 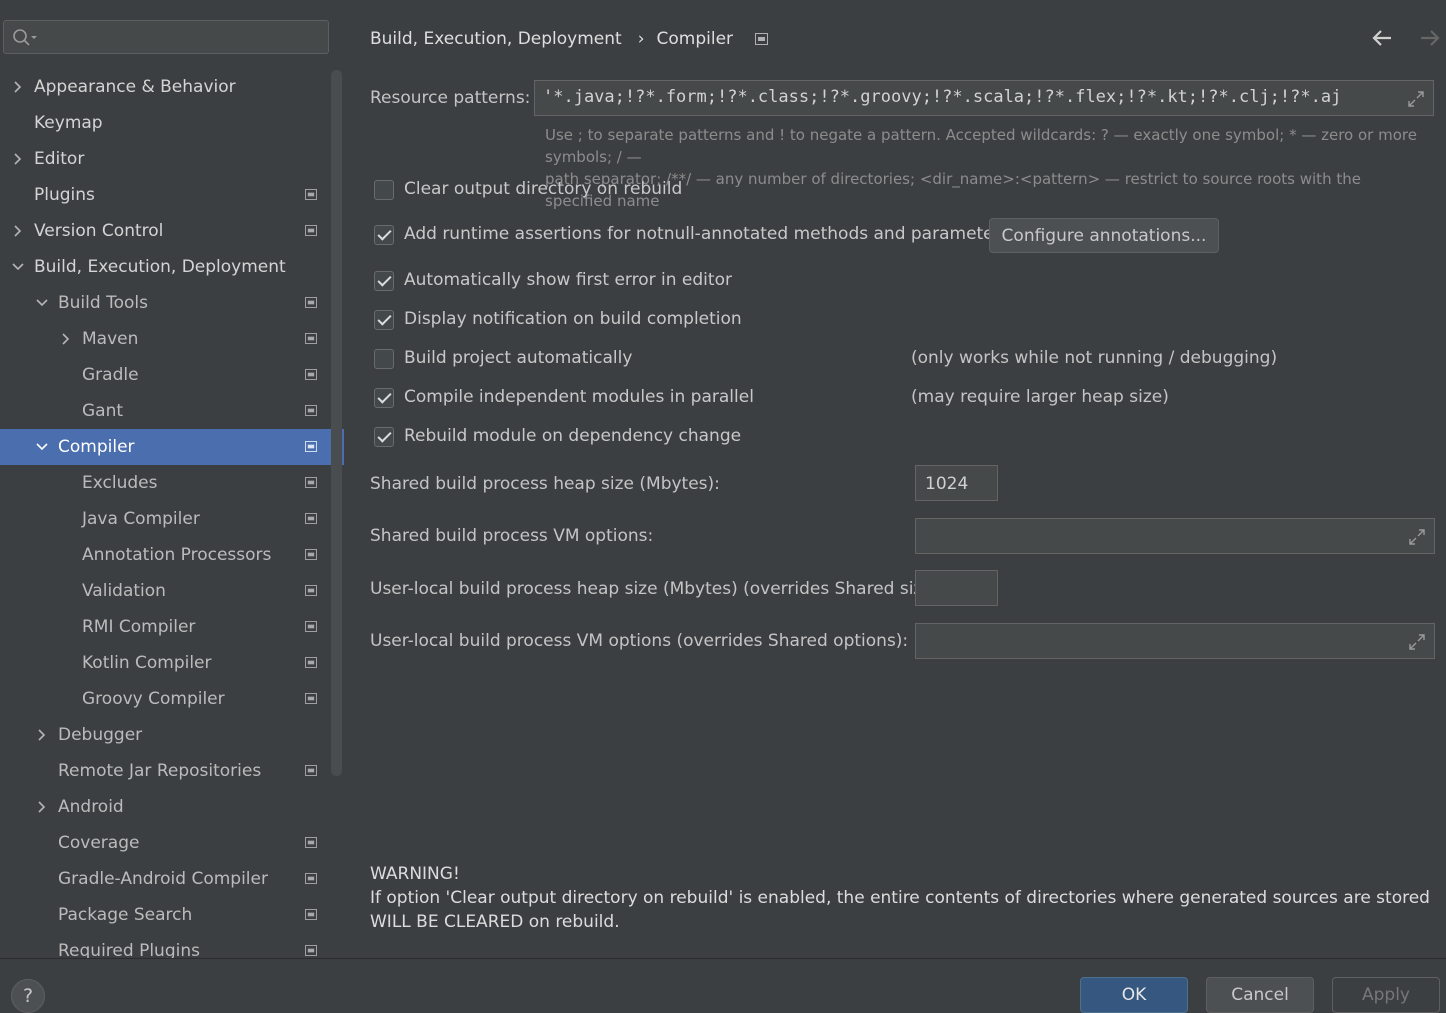 I want to click on sidebar-item-gradle-android-compiler: Gradle-Android Compiler, so click(x=172, y=879).